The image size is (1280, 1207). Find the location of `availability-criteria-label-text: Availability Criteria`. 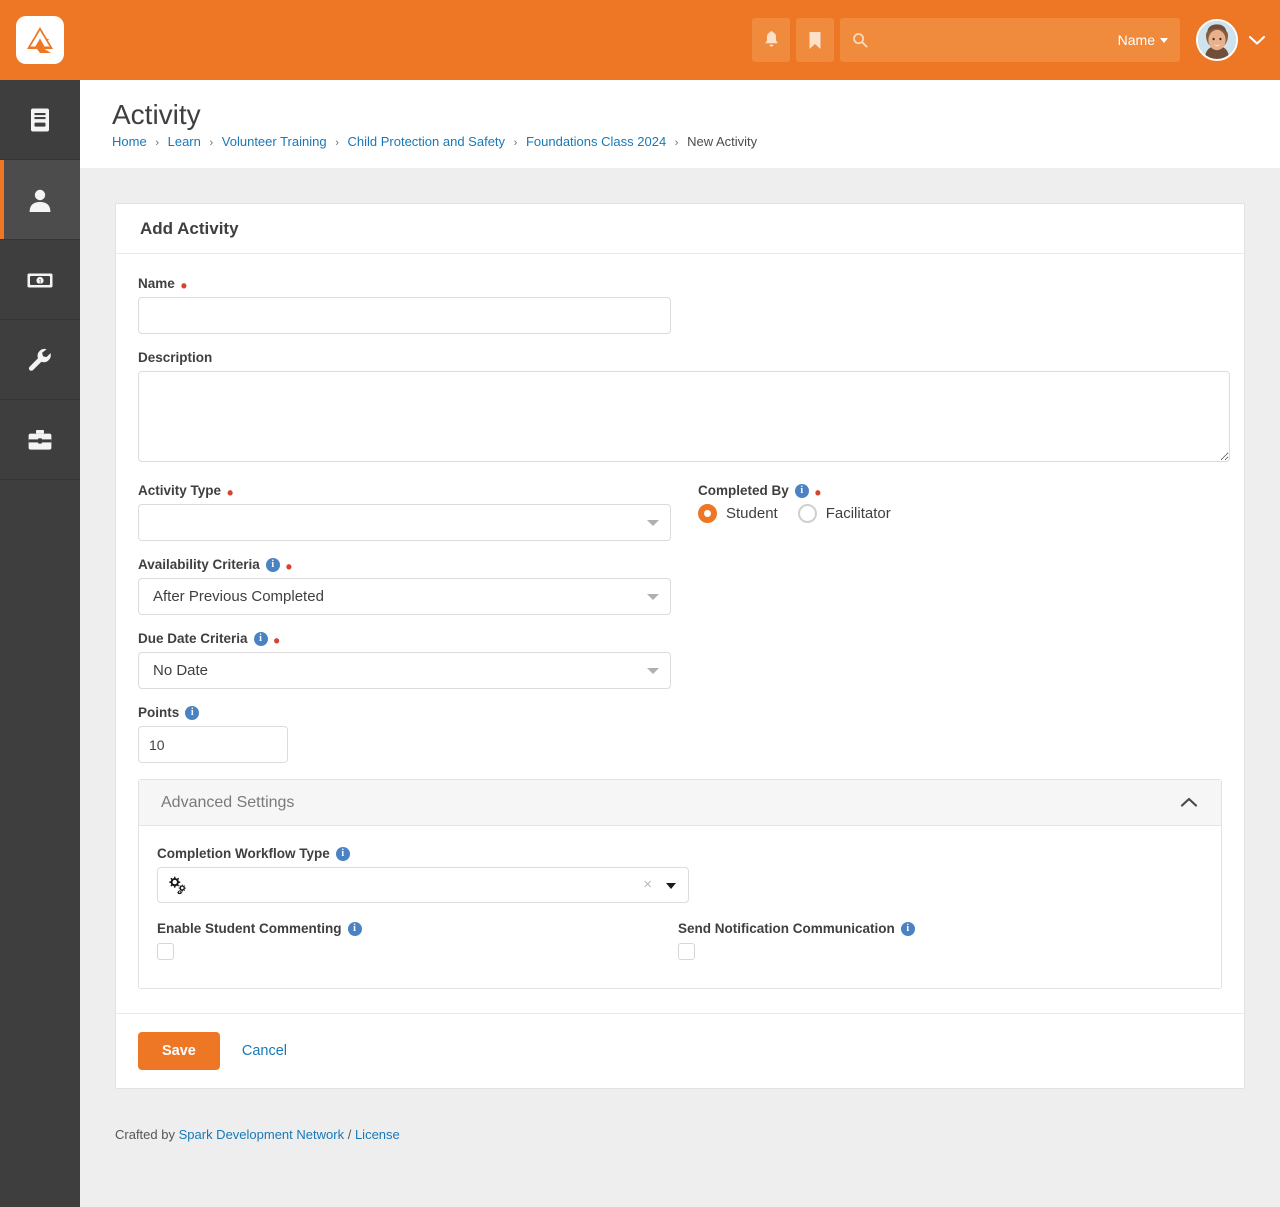

availability-criteria-label-text: Availability Criteria is located at coordinates (199, 564).